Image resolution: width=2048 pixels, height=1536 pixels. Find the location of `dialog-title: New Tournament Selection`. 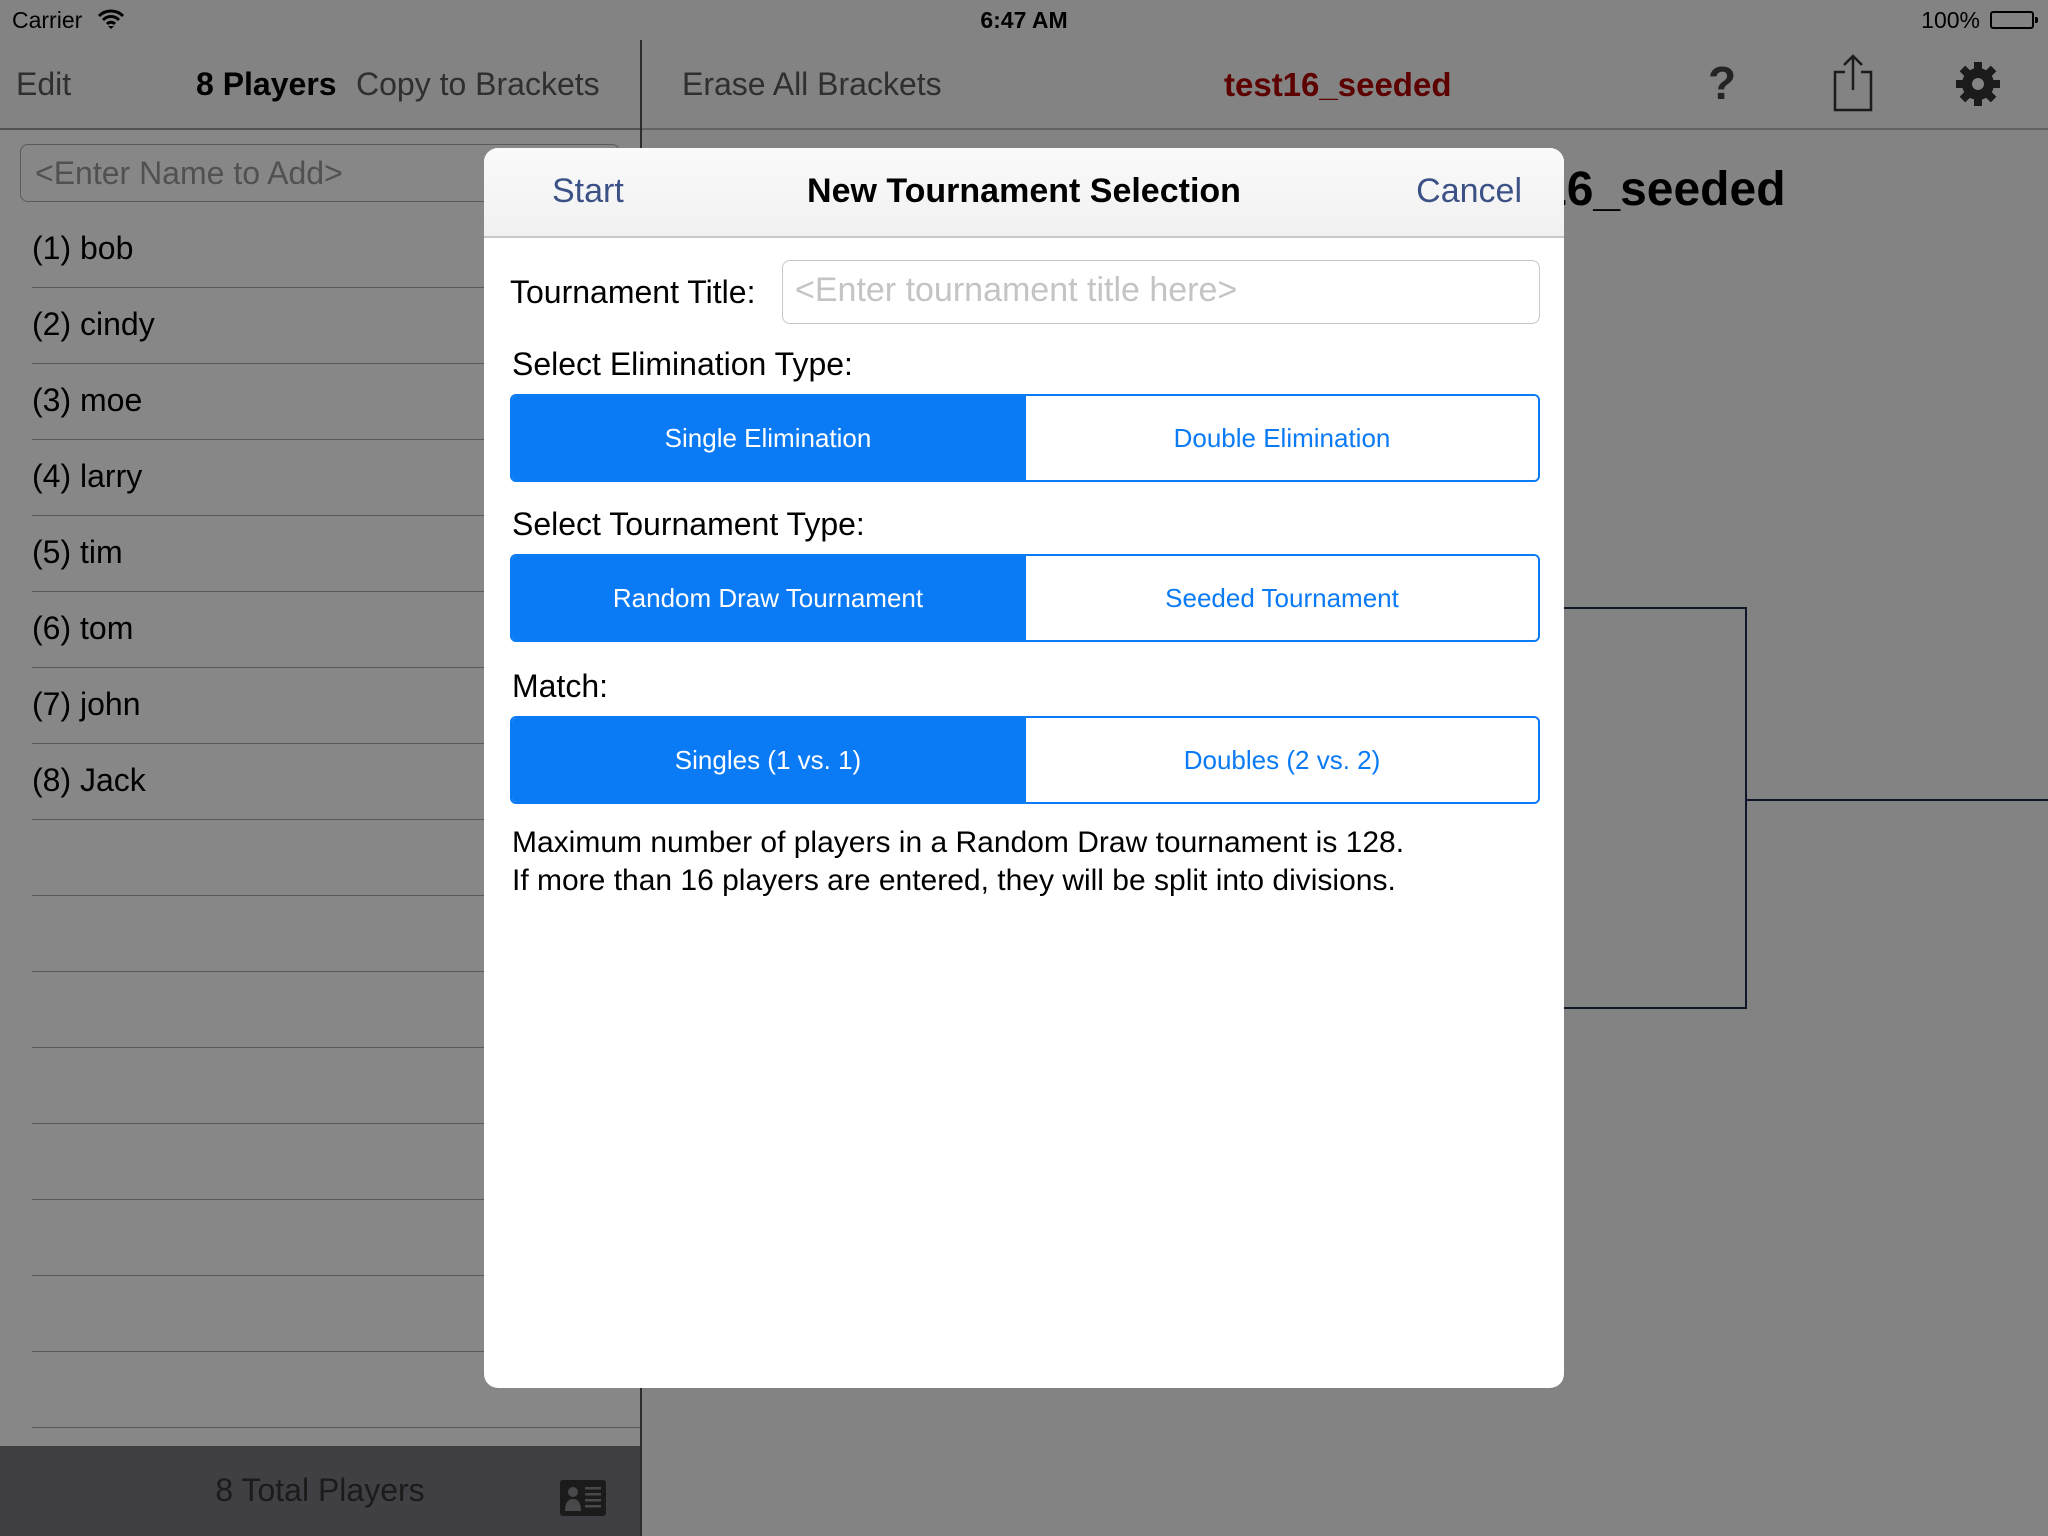

dialog-title: New Tournament Selection is located at coordinates (1024, 191).